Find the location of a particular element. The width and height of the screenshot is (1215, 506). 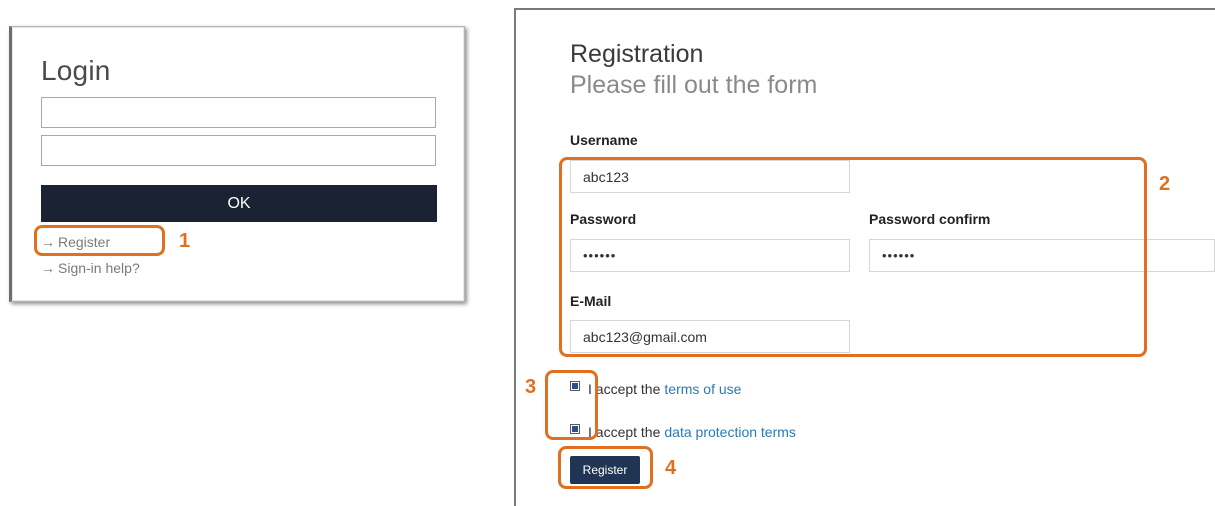

registration-title: Registration is located at coordinates (637, 54).